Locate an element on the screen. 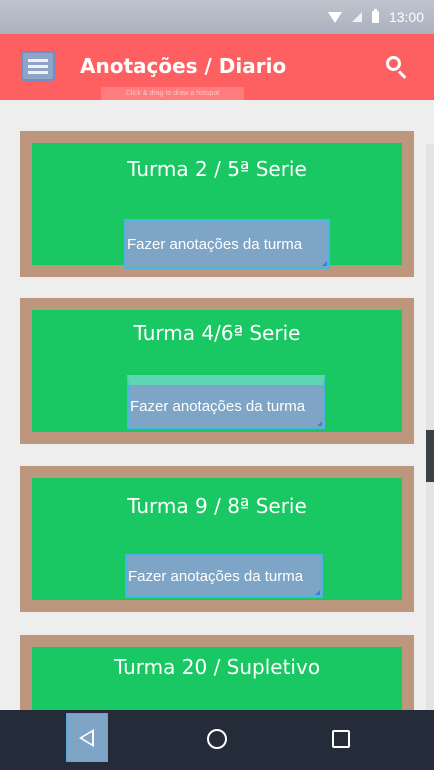  hotspot-hint: Click & drag to draw a hotspot is located at coordinates (172, 94).